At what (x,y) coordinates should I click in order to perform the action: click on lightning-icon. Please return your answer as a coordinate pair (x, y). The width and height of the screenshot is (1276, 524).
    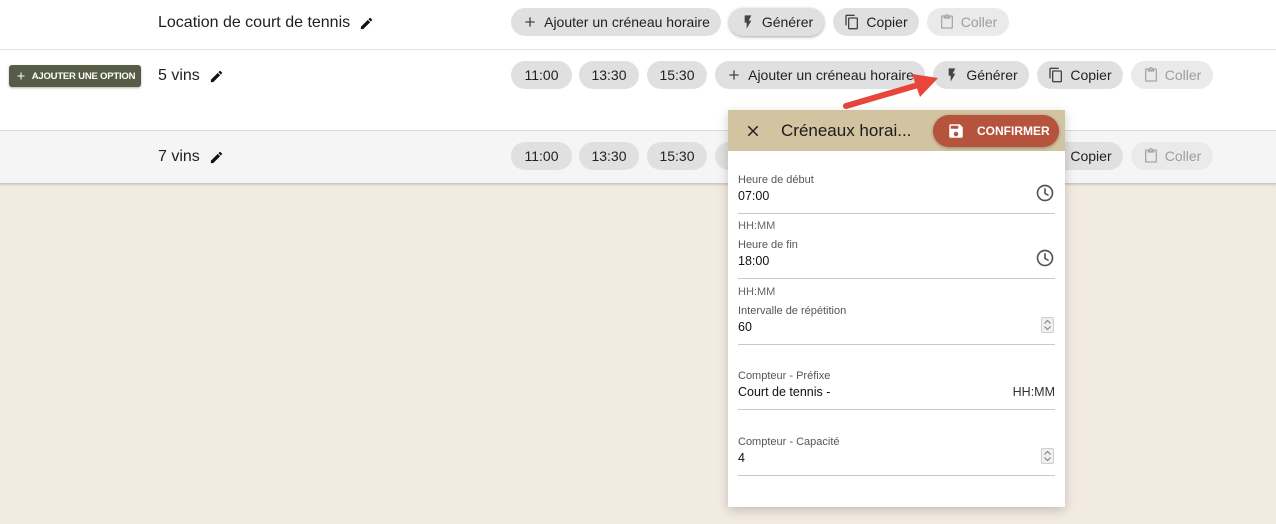
    Looking at the image, I should click on (748, 22).